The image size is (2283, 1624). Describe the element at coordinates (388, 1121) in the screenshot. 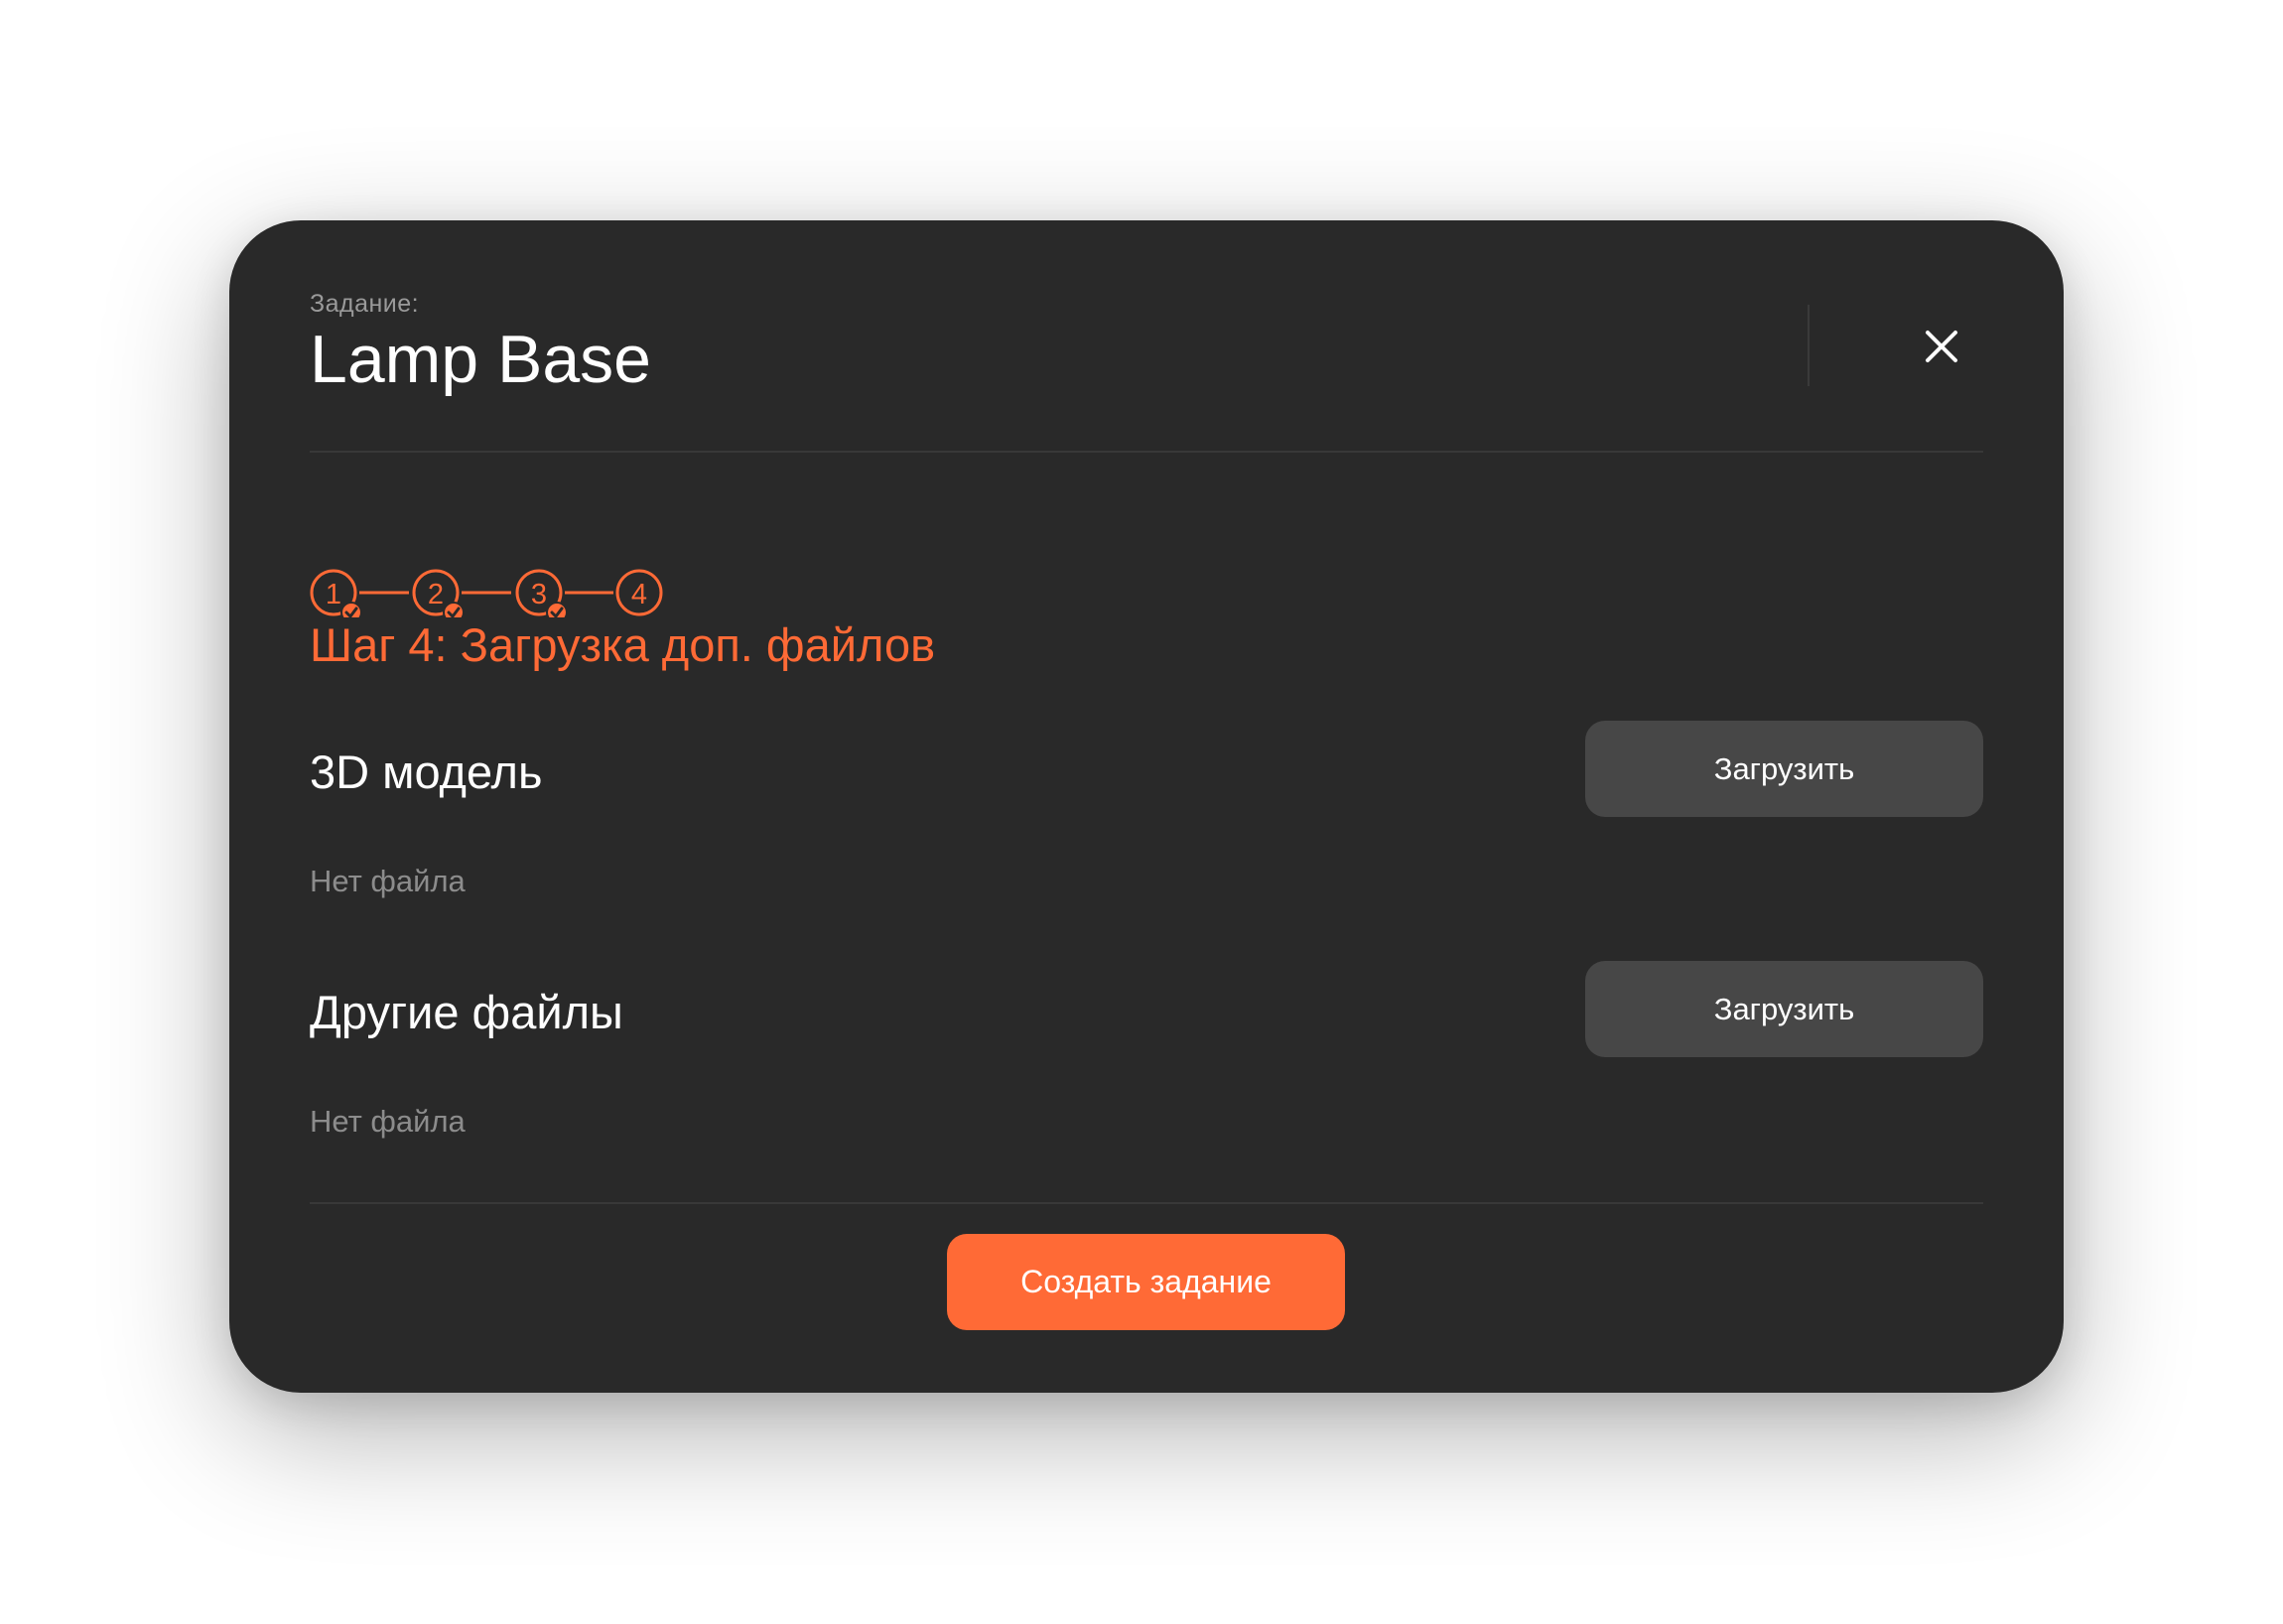

I see `section-other-files-status: Нет файла` at that location.